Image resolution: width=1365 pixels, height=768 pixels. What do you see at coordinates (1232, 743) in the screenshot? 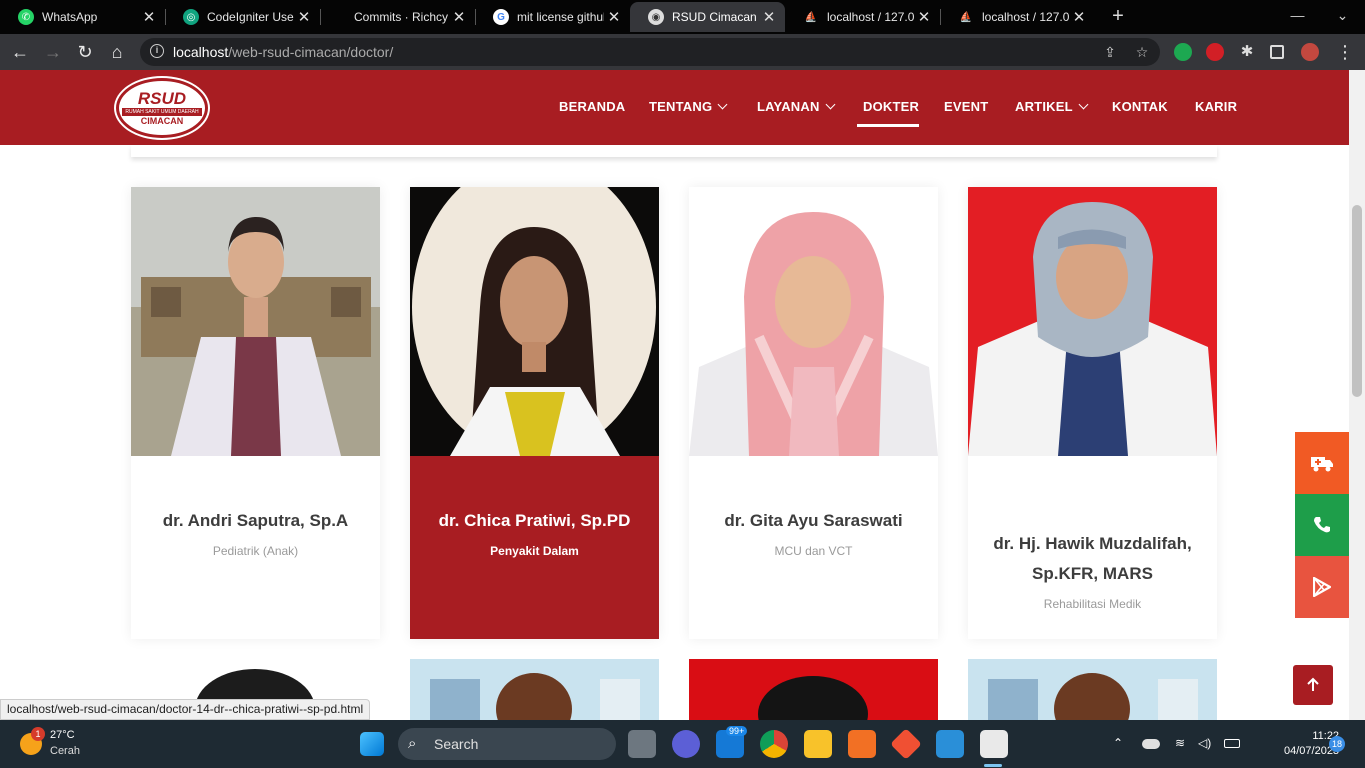
I see `battery-icon` at bounding box center [1232, 743].